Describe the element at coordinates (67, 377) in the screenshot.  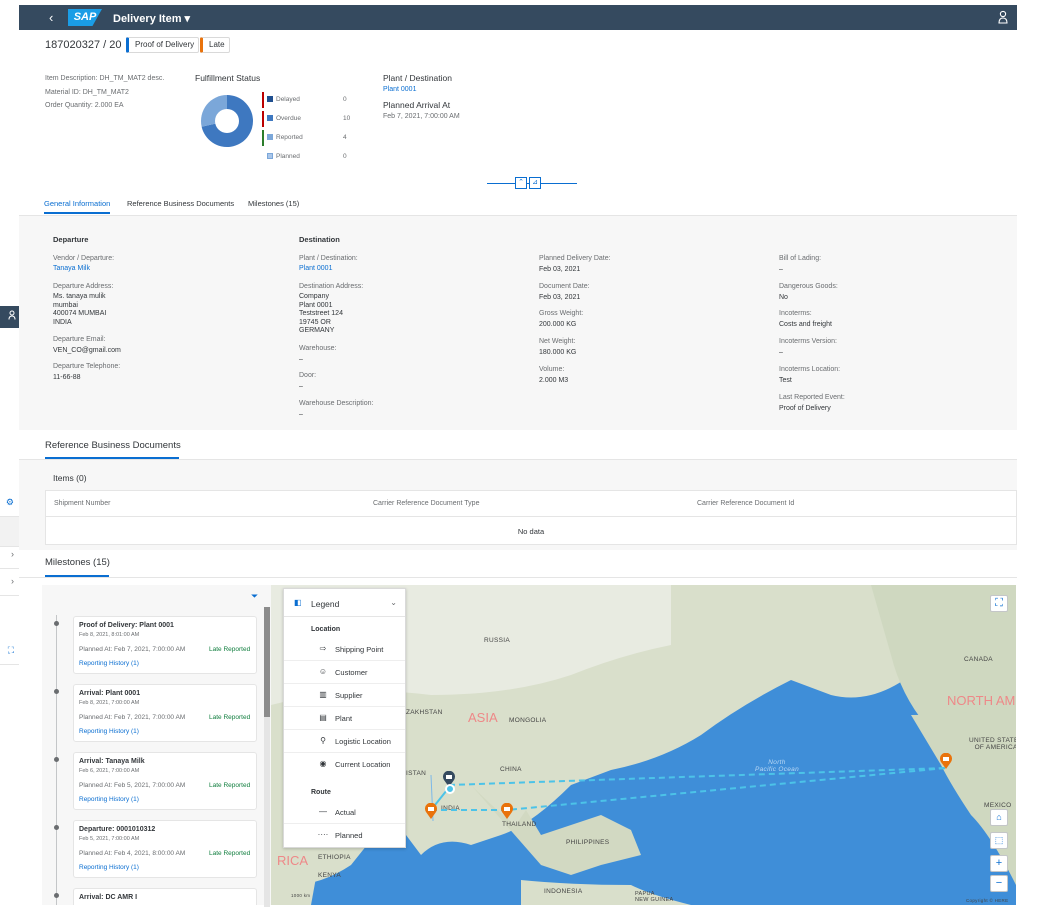
I see `departure-telephone-value: 11-66-88` at that location.